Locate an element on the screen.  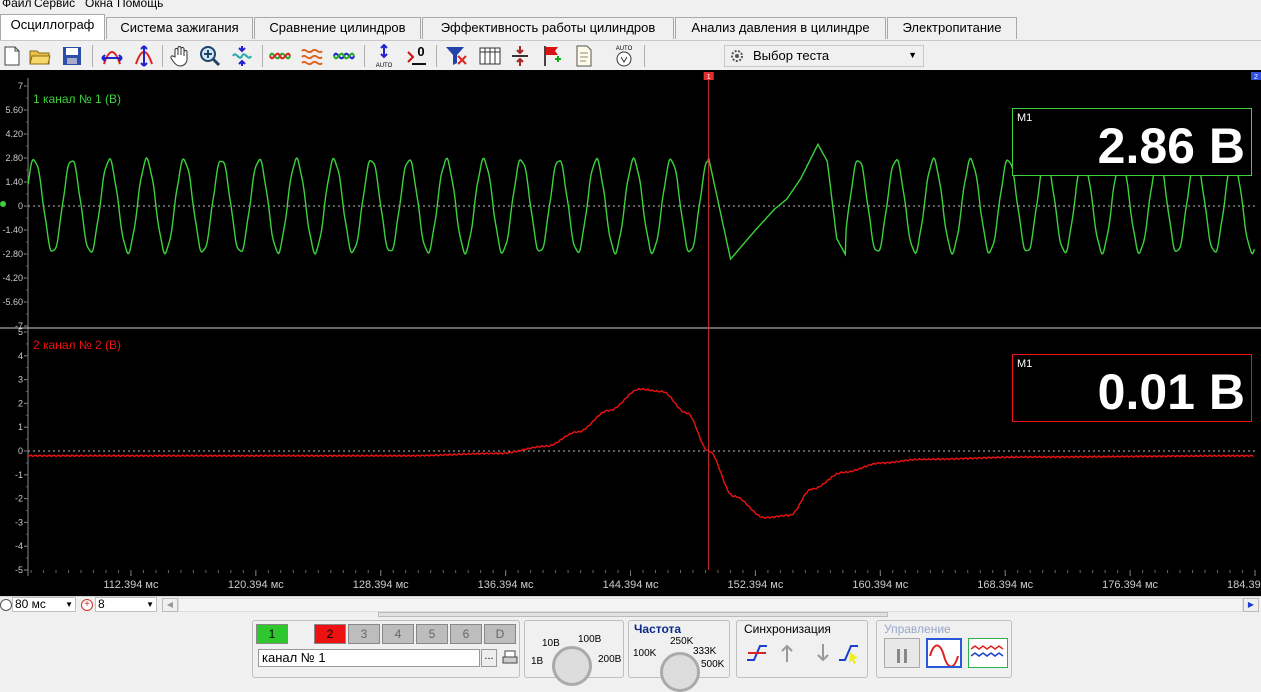
new-file-icon is located at coordinates (12, 56).